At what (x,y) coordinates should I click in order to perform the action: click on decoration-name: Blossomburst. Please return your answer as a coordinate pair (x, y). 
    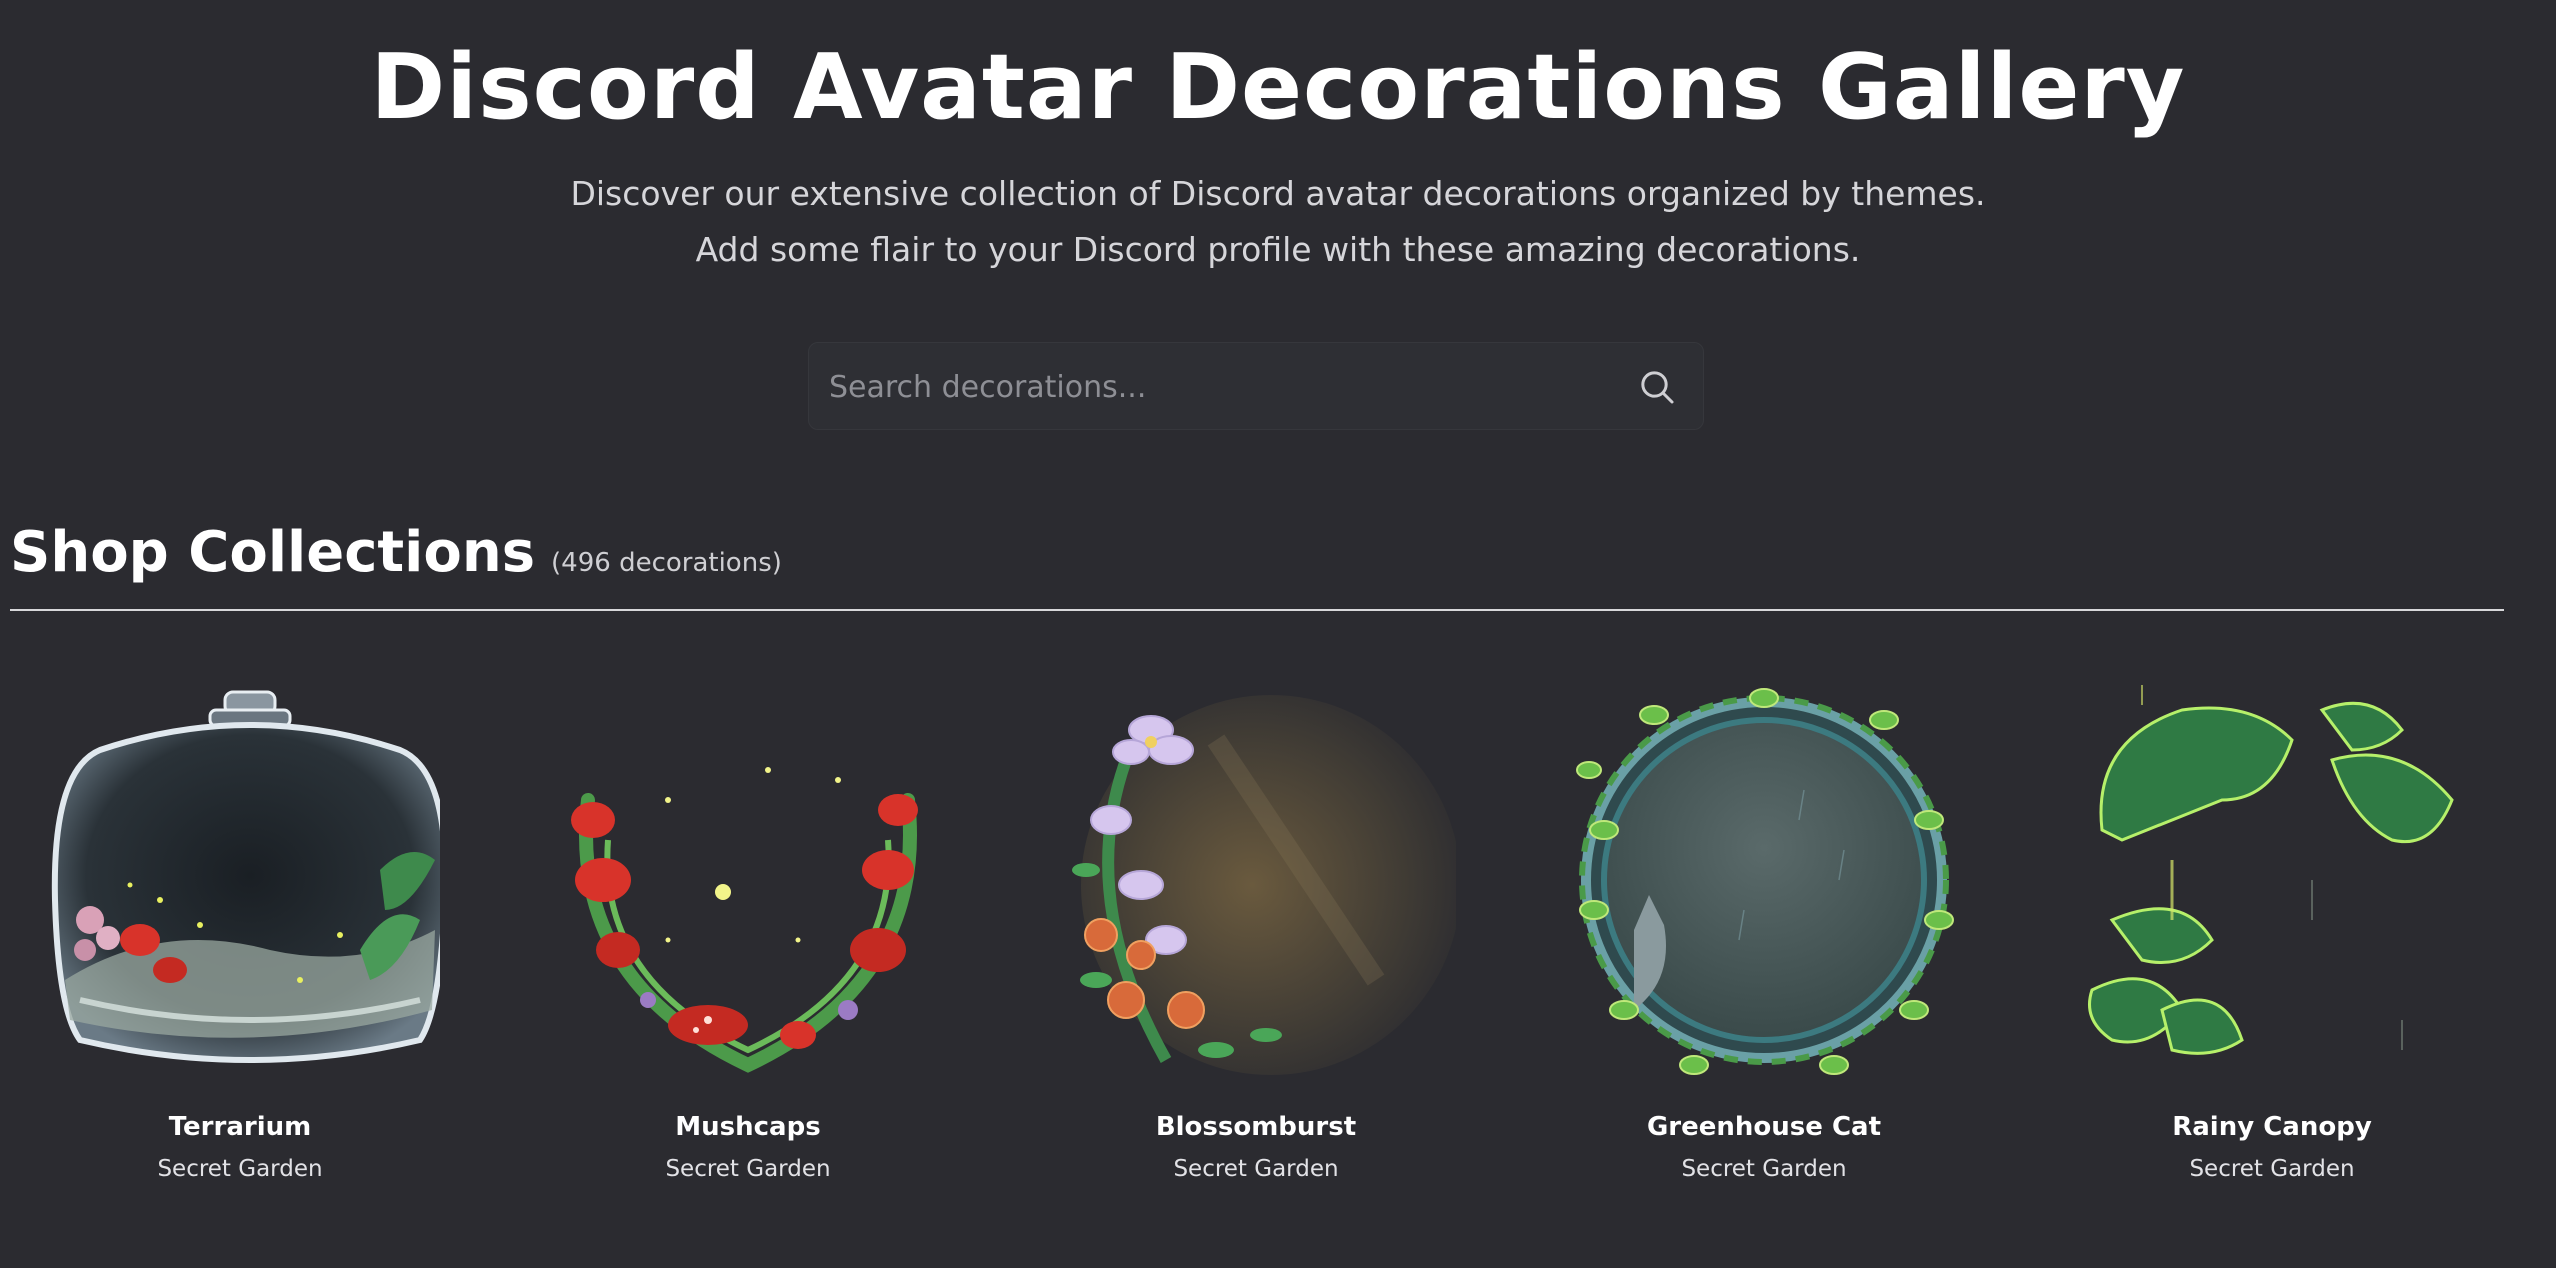
    Looking at the image, I should click on (1256, 1127).